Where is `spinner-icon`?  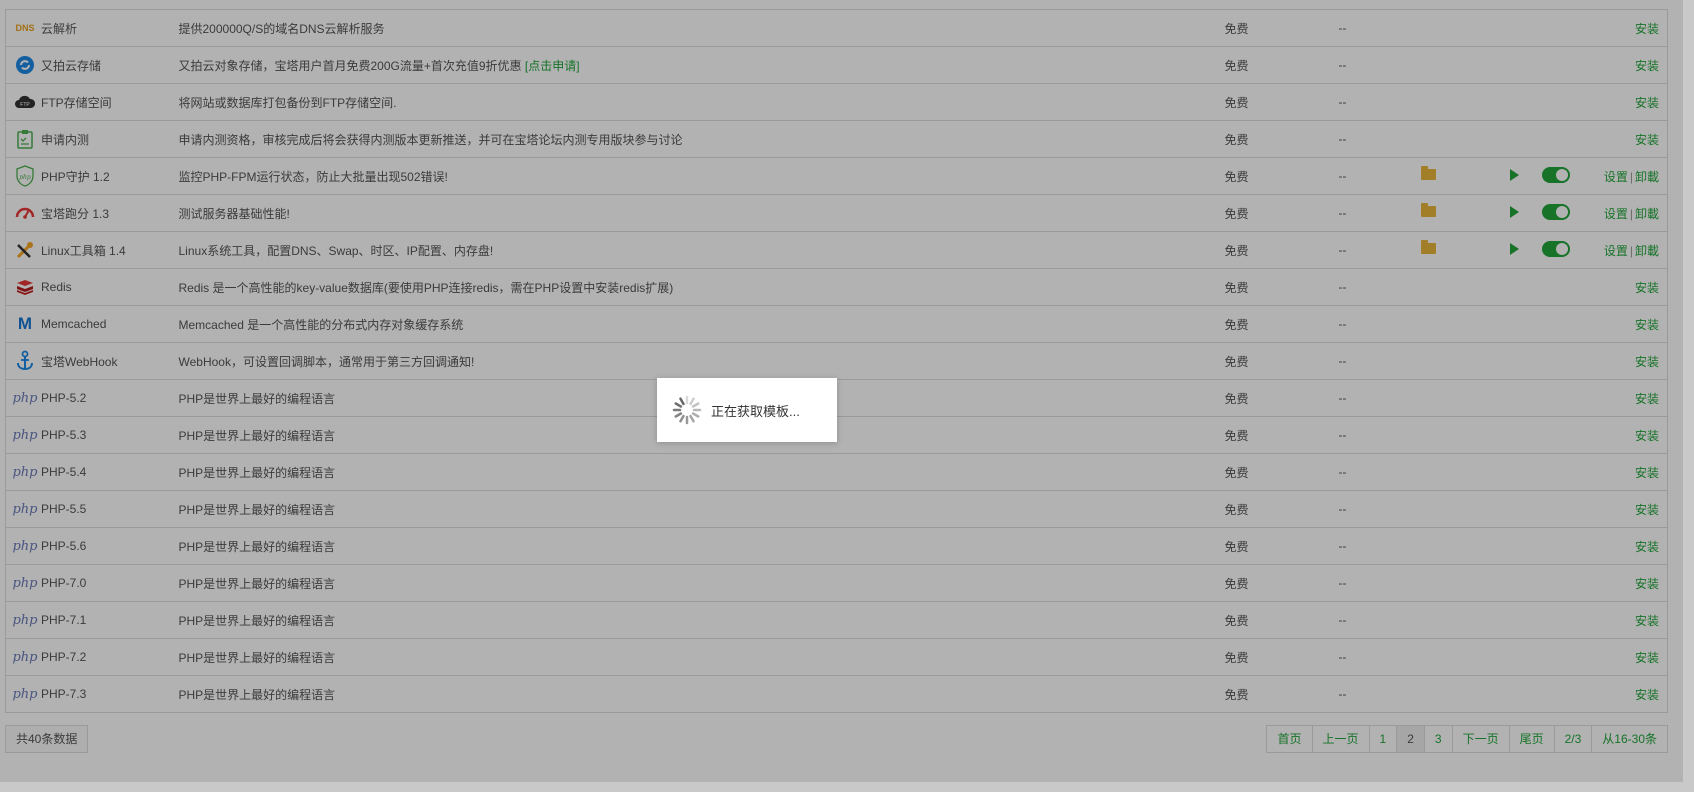
spinner-icon is located at coordinates (687, 410).